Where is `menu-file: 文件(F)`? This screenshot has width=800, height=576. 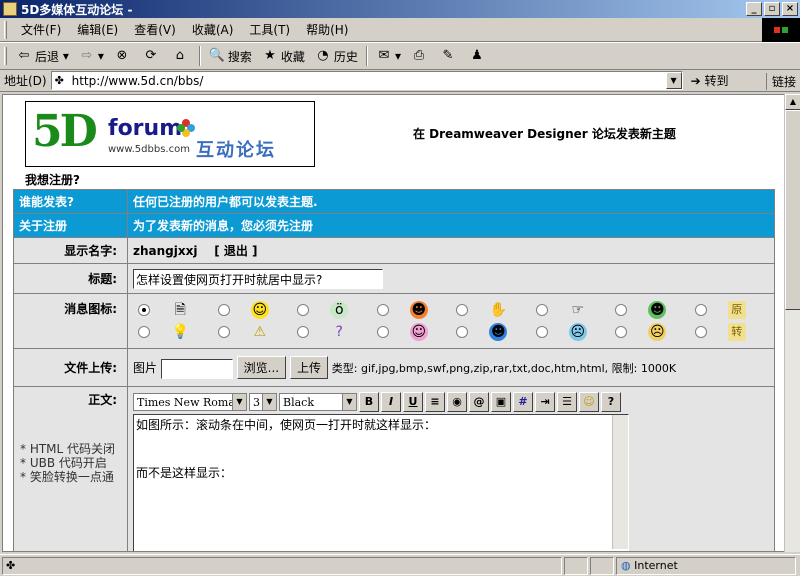
menu-file: 文件(F) is located at coordinates (41, 29).